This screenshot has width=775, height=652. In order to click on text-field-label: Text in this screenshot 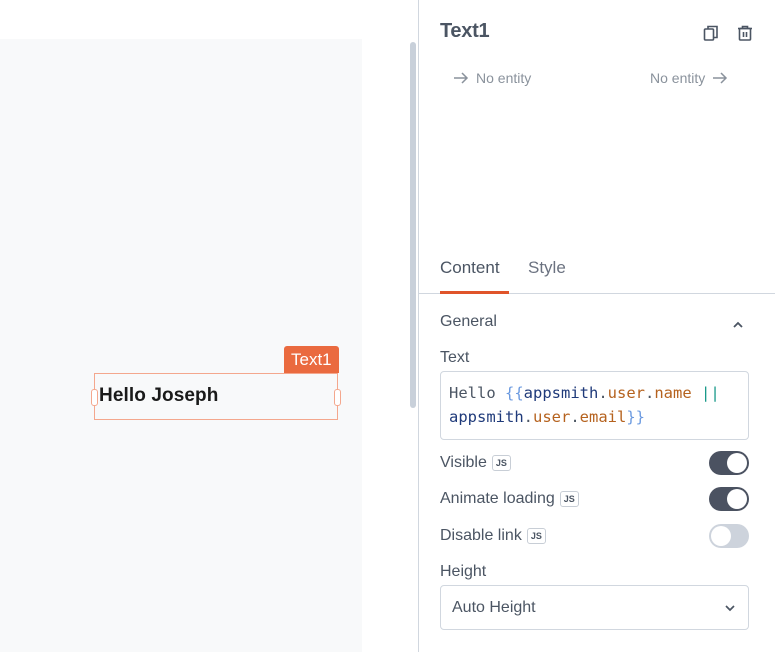, I will do `click(455, 357)`.